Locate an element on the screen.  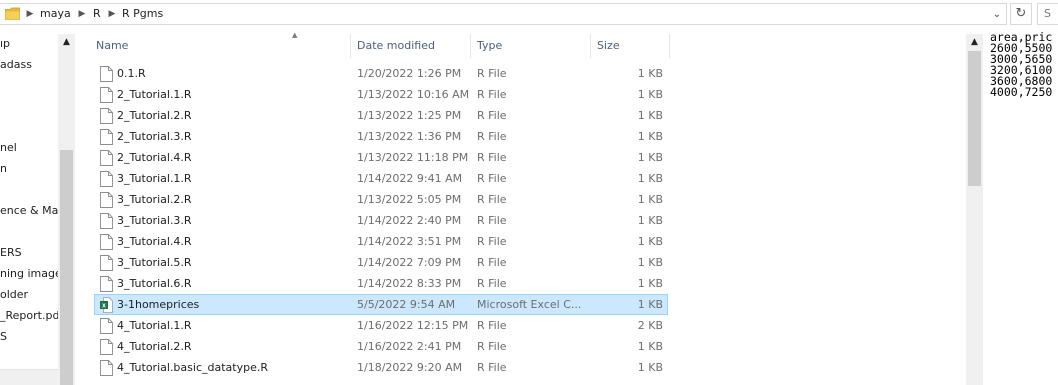
column-header-type: Type is located at coordinates (489, 46).